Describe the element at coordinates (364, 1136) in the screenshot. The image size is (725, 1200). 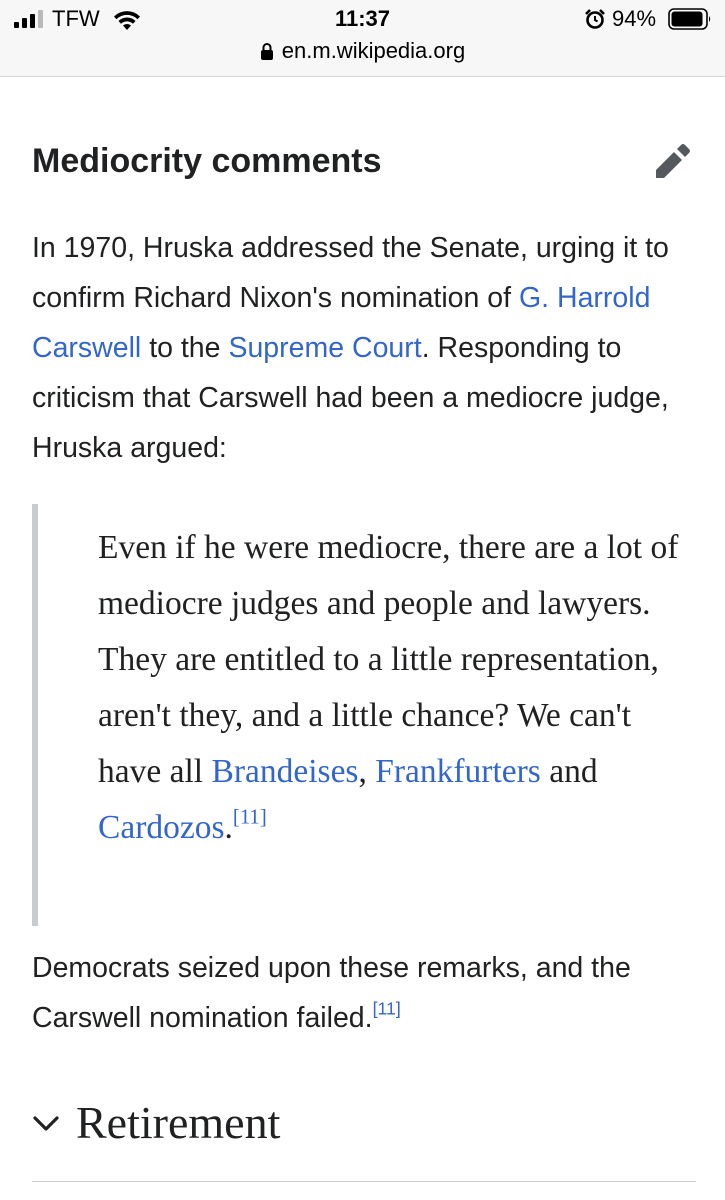
I see `section-toggle-retirement: Retirement` at that location.